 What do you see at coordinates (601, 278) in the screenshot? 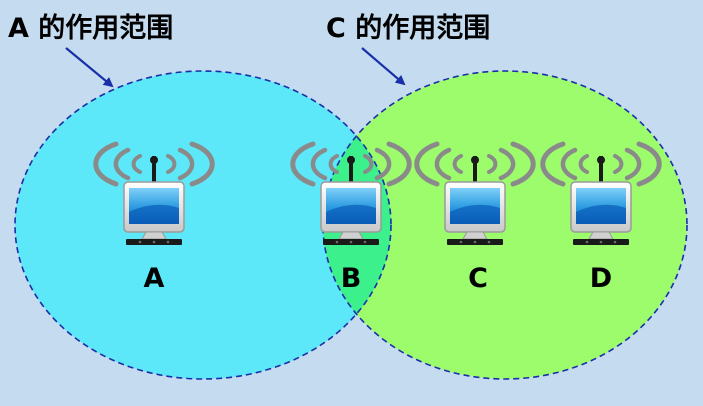
I see `node-label-d: D` at bounding box center [601, 278].